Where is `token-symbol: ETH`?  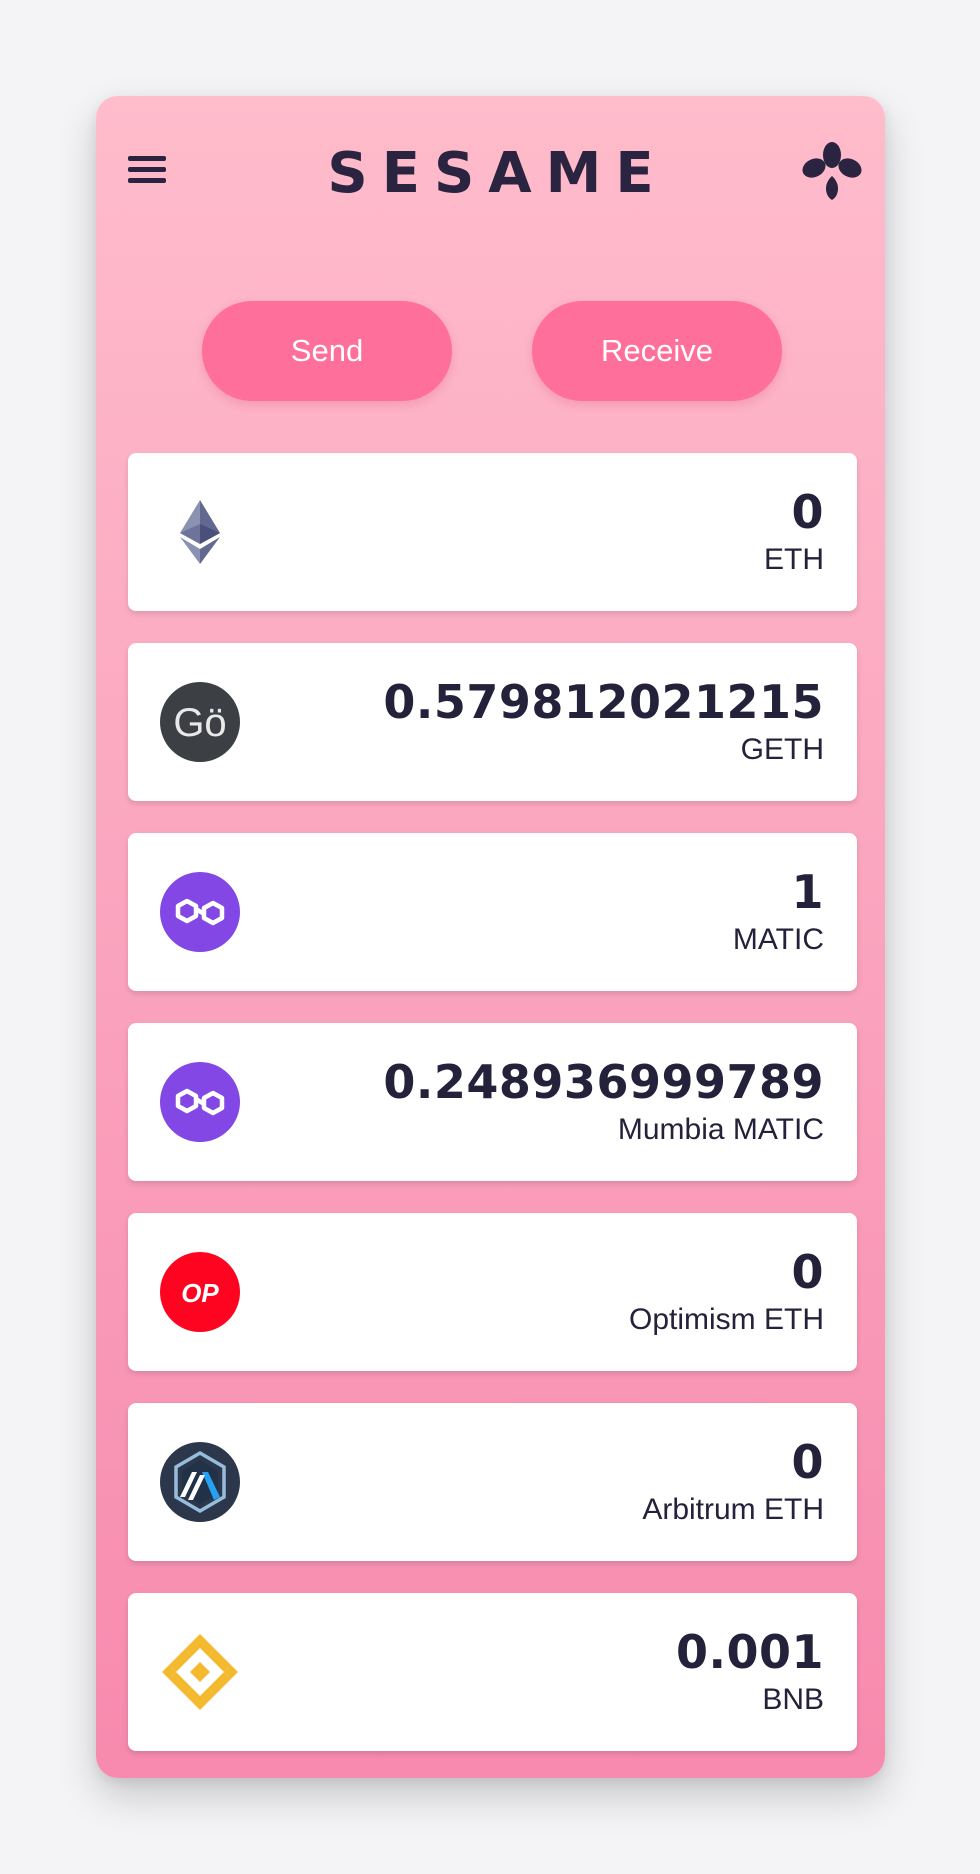
token-symbol: ETH is located at coordinates (794, 559).